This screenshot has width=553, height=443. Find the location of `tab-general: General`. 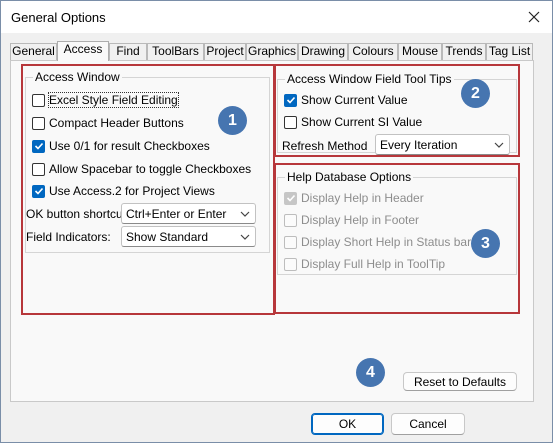

tab-general: General is located at coordinates (33, 51).